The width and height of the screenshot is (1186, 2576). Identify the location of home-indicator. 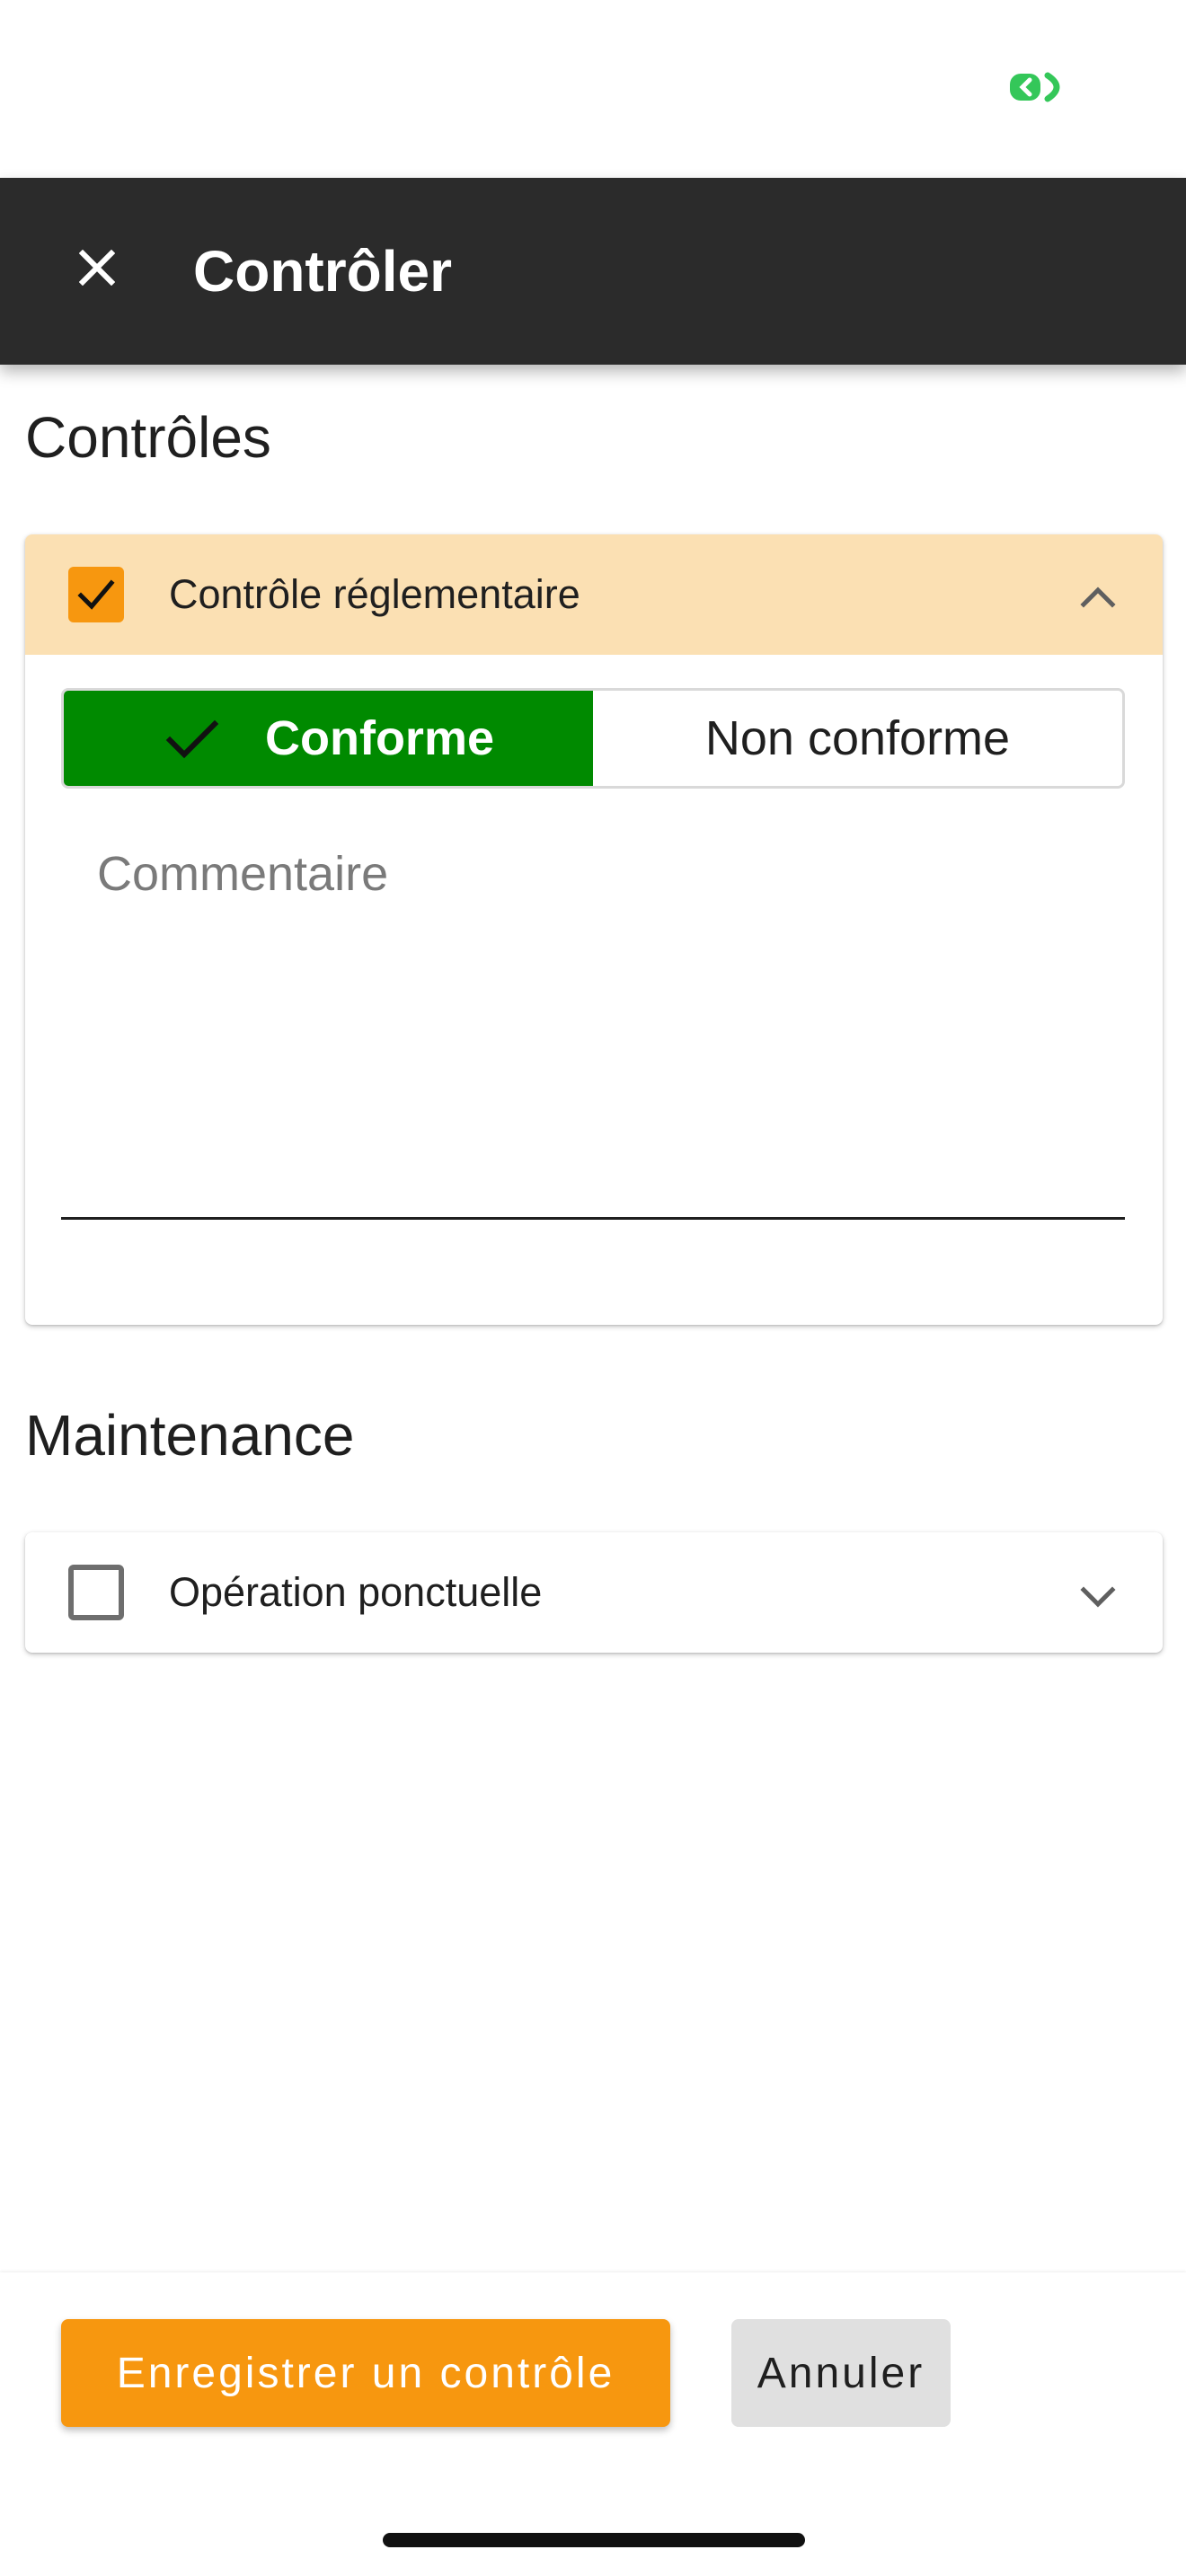
(594, 2540).